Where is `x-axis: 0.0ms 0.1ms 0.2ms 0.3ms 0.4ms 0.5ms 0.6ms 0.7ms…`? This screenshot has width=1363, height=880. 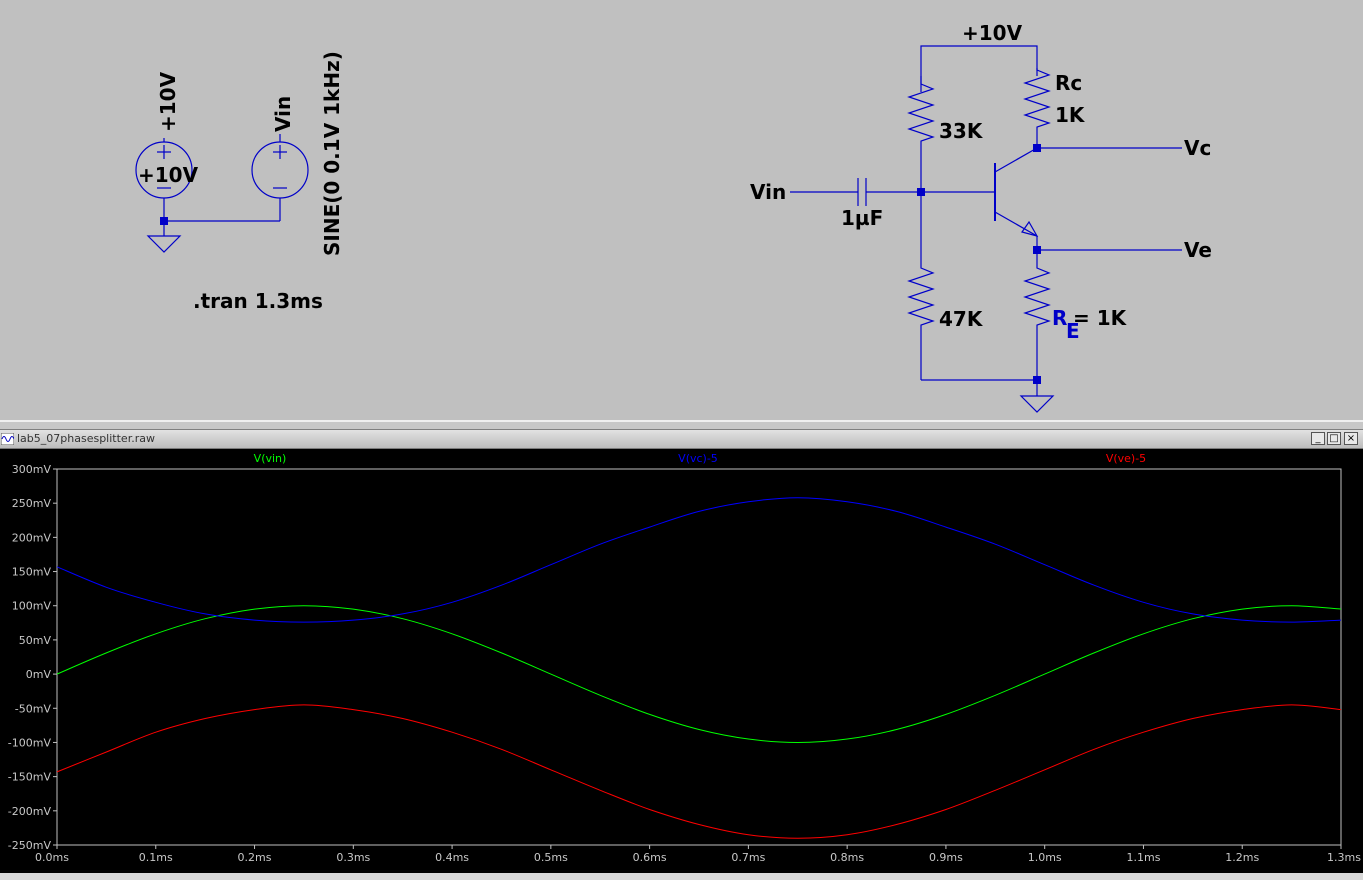 x-axis: 0.0ms 0.1ms 0.2ms 0.3ms 0.4ms 0.5ms 0.6ms 0.7ms… is located at coordinates (698, 854).